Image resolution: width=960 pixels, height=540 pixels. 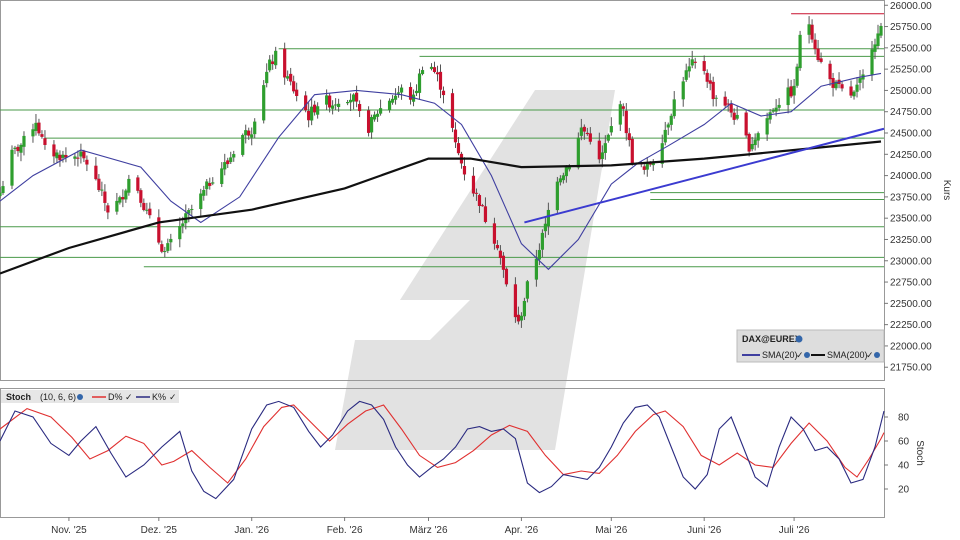 What do you see at coordinates (911, 91) in the screenshot?
I see `price-tick-label: 25000.00` at bounding box center [911, 91].